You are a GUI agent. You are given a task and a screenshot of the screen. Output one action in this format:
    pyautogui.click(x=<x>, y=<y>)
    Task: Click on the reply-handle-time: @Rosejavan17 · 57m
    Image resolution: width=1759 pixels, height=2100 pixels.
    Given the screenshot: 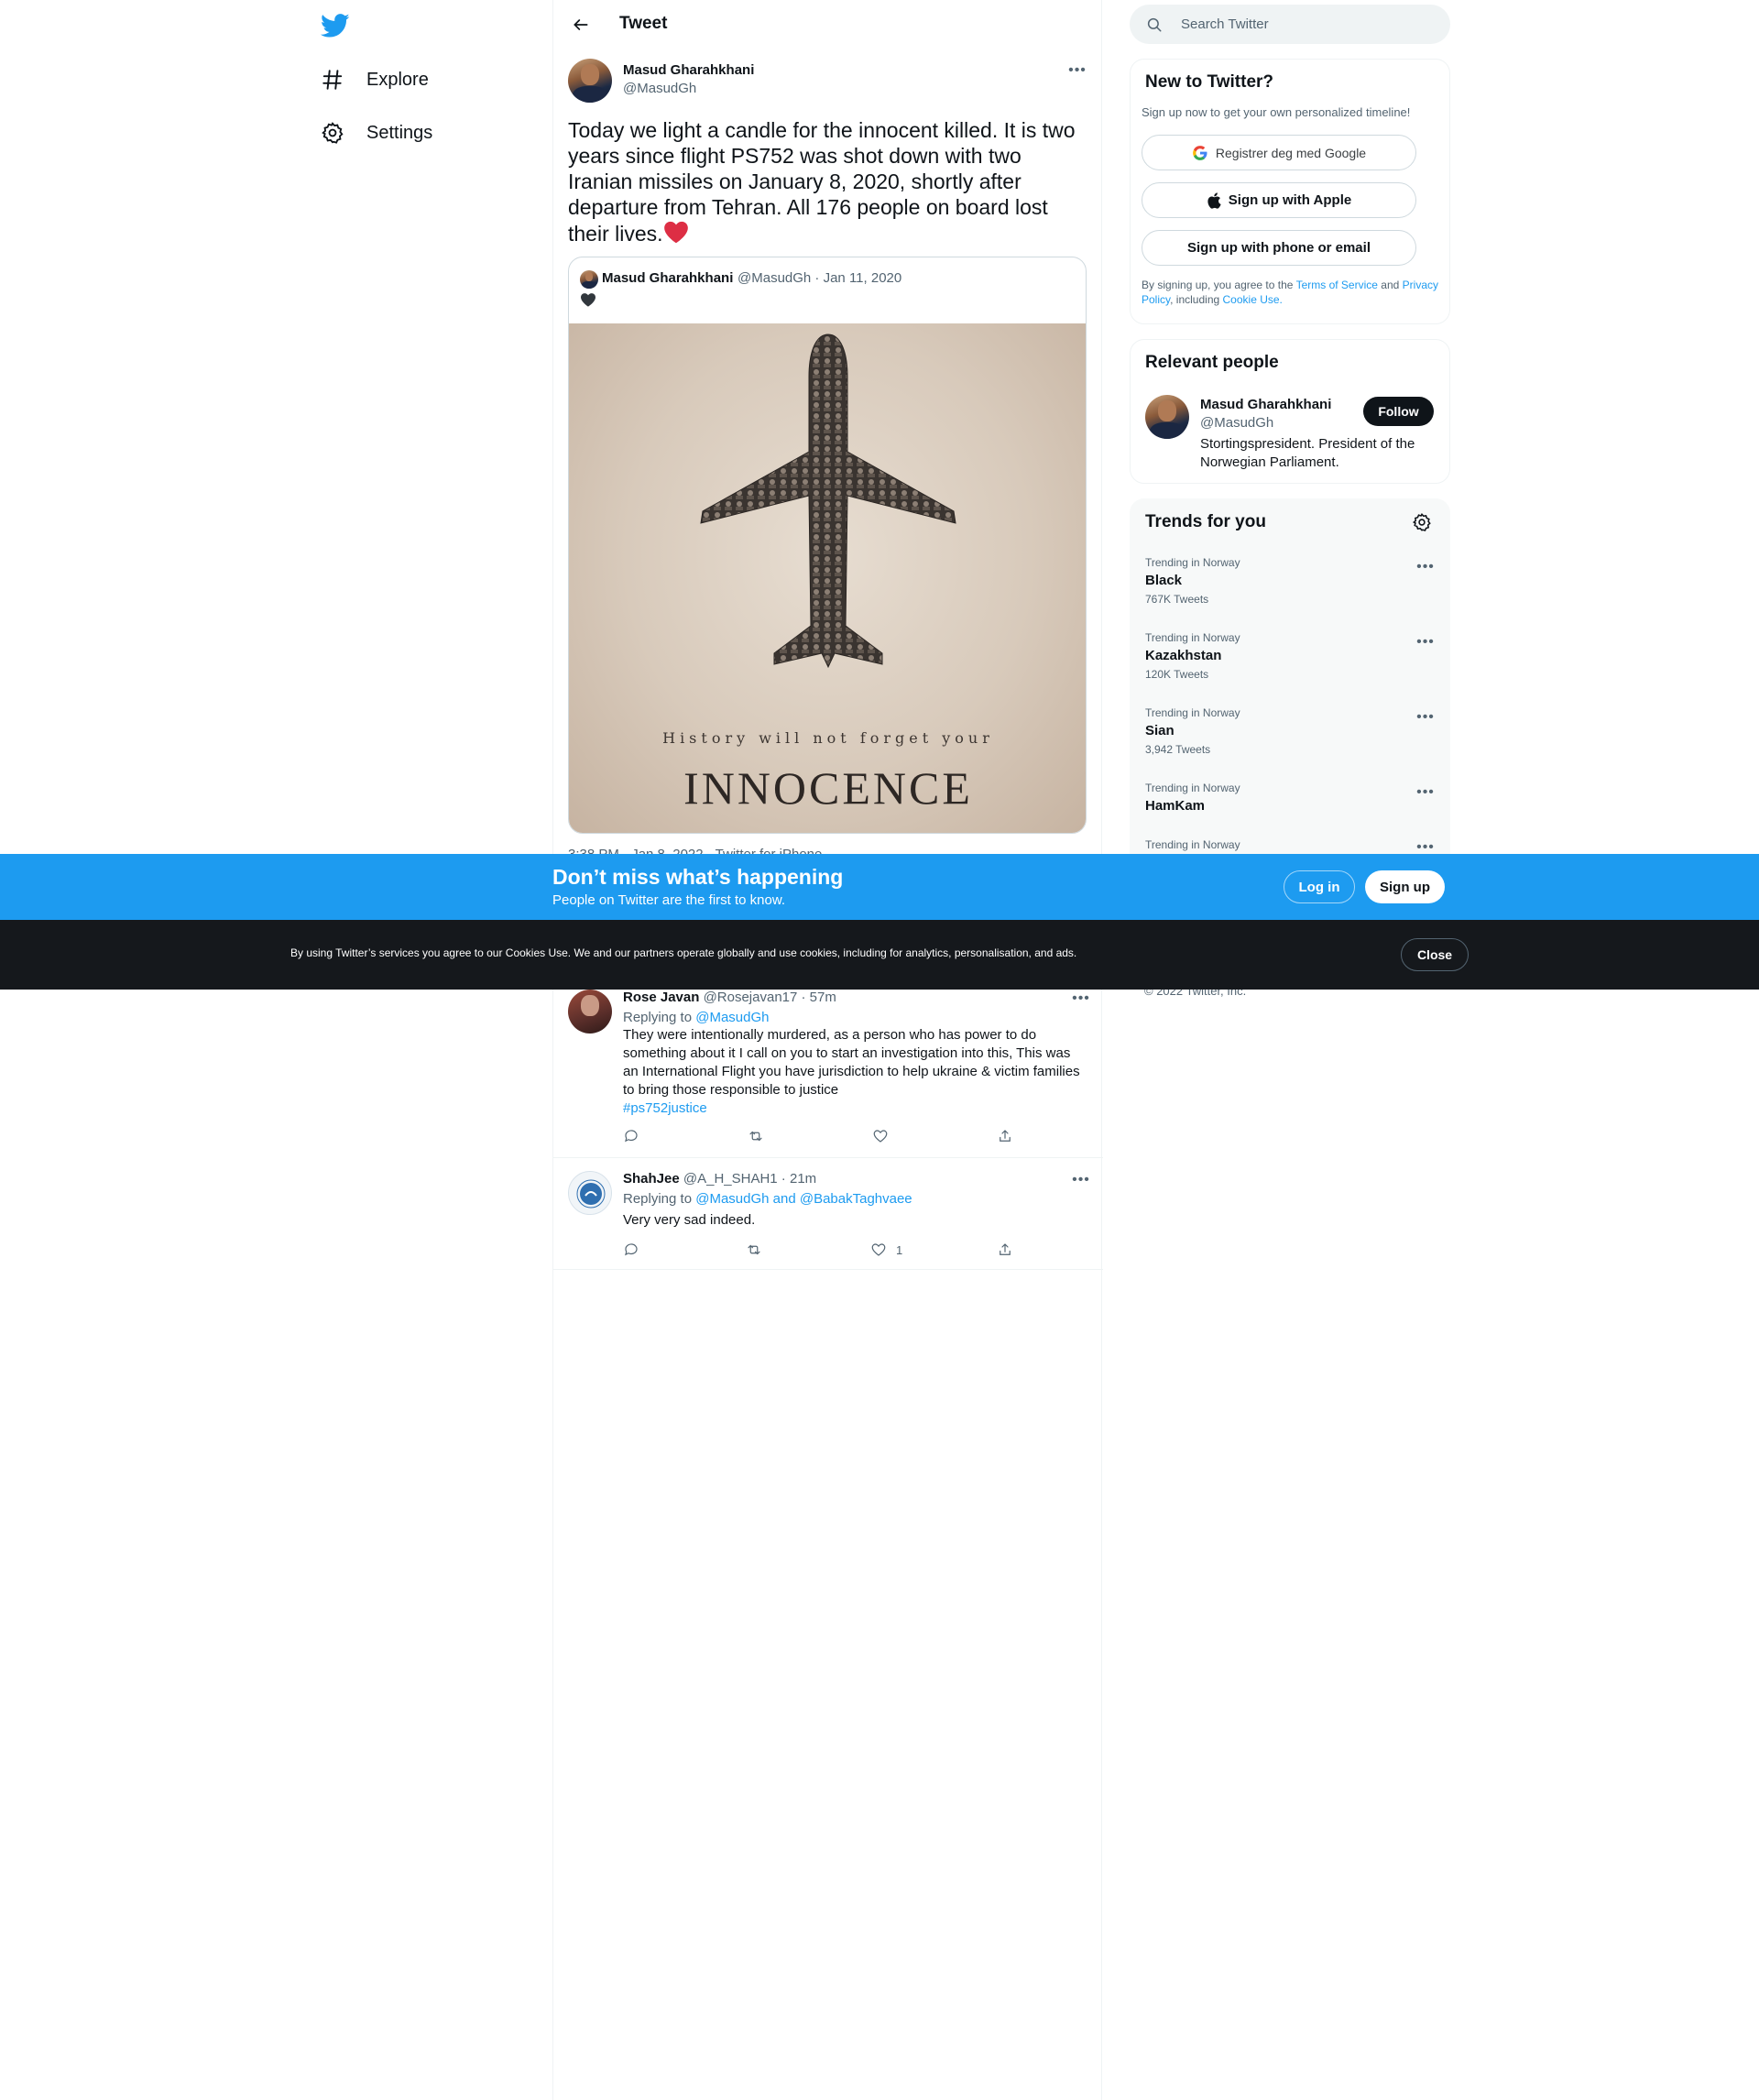 What is the action you would take?
    pyautogui.click(x=769, y=998)
    